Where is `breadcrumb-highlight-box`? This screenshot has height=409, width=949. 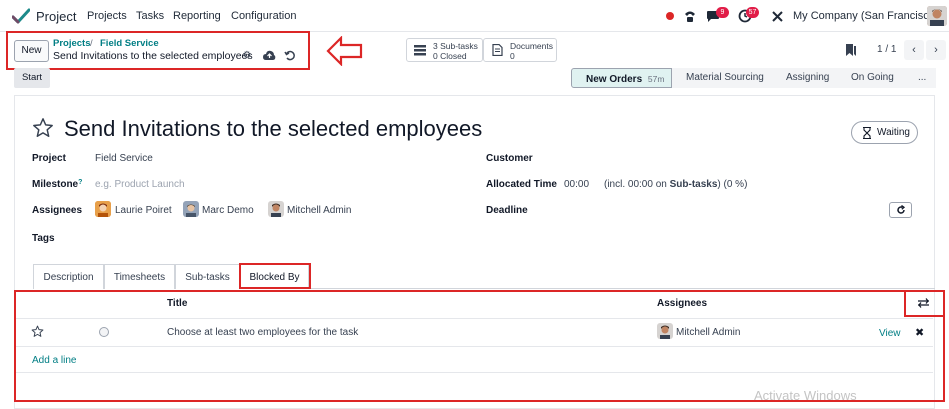
breadcrumb-highlight-box is located at coordinates (158, 50).